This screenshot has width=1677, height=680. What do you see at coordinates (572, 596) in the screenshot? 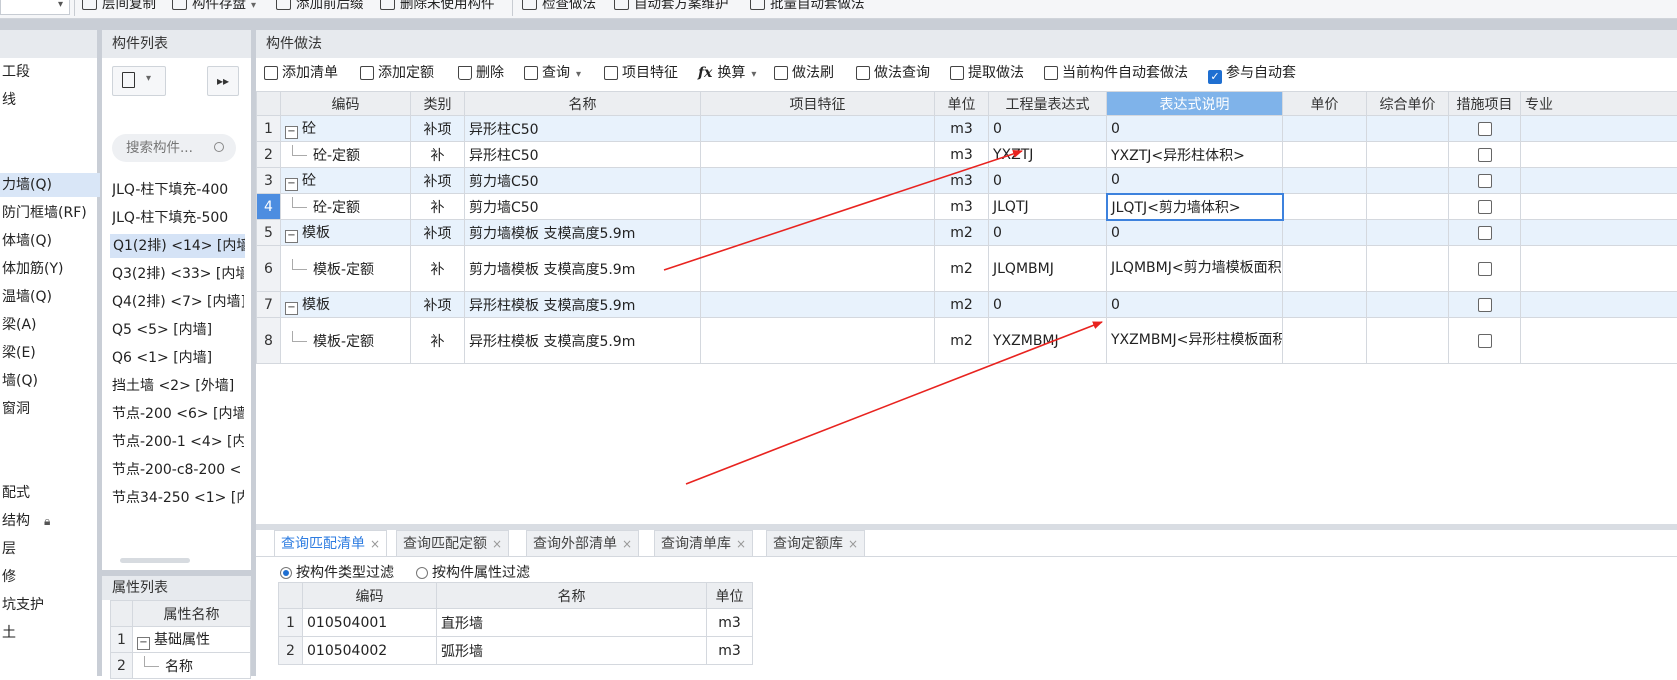
I see `column-header-name: 名称` at bounding box center [572, 596].